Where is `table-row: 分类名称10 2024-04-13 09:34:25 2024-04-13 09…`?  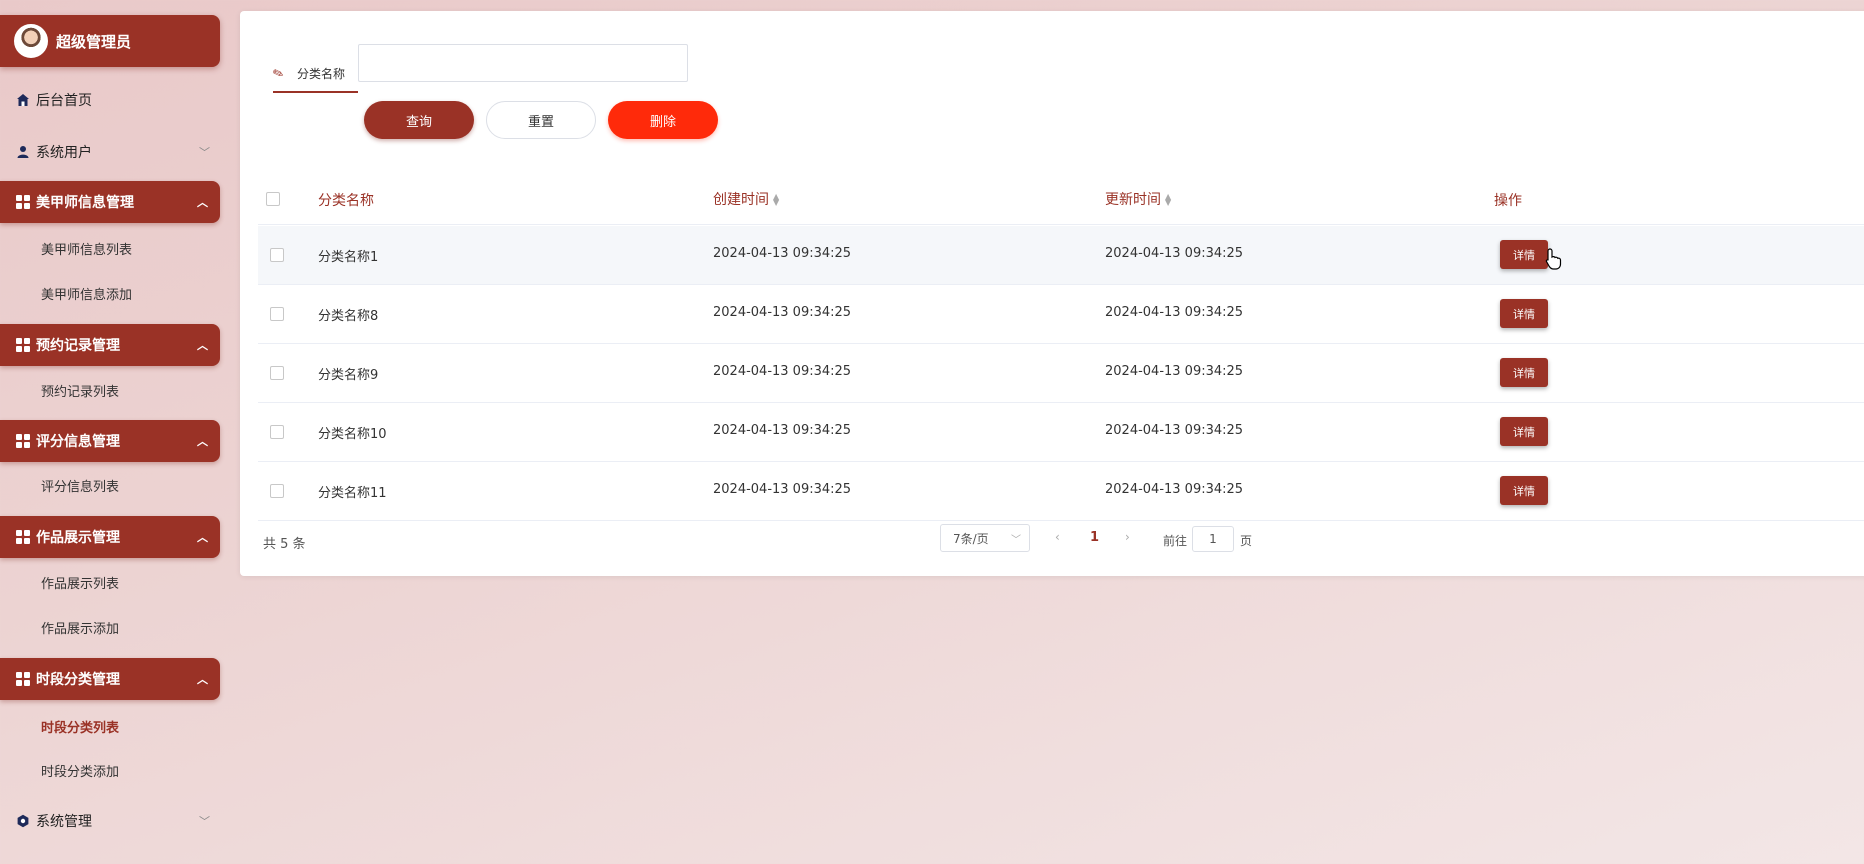
table-row: 分类名称10 2024-04-13 09:34:25 2024-04-13 09… is located at coordinates (1061, 432).